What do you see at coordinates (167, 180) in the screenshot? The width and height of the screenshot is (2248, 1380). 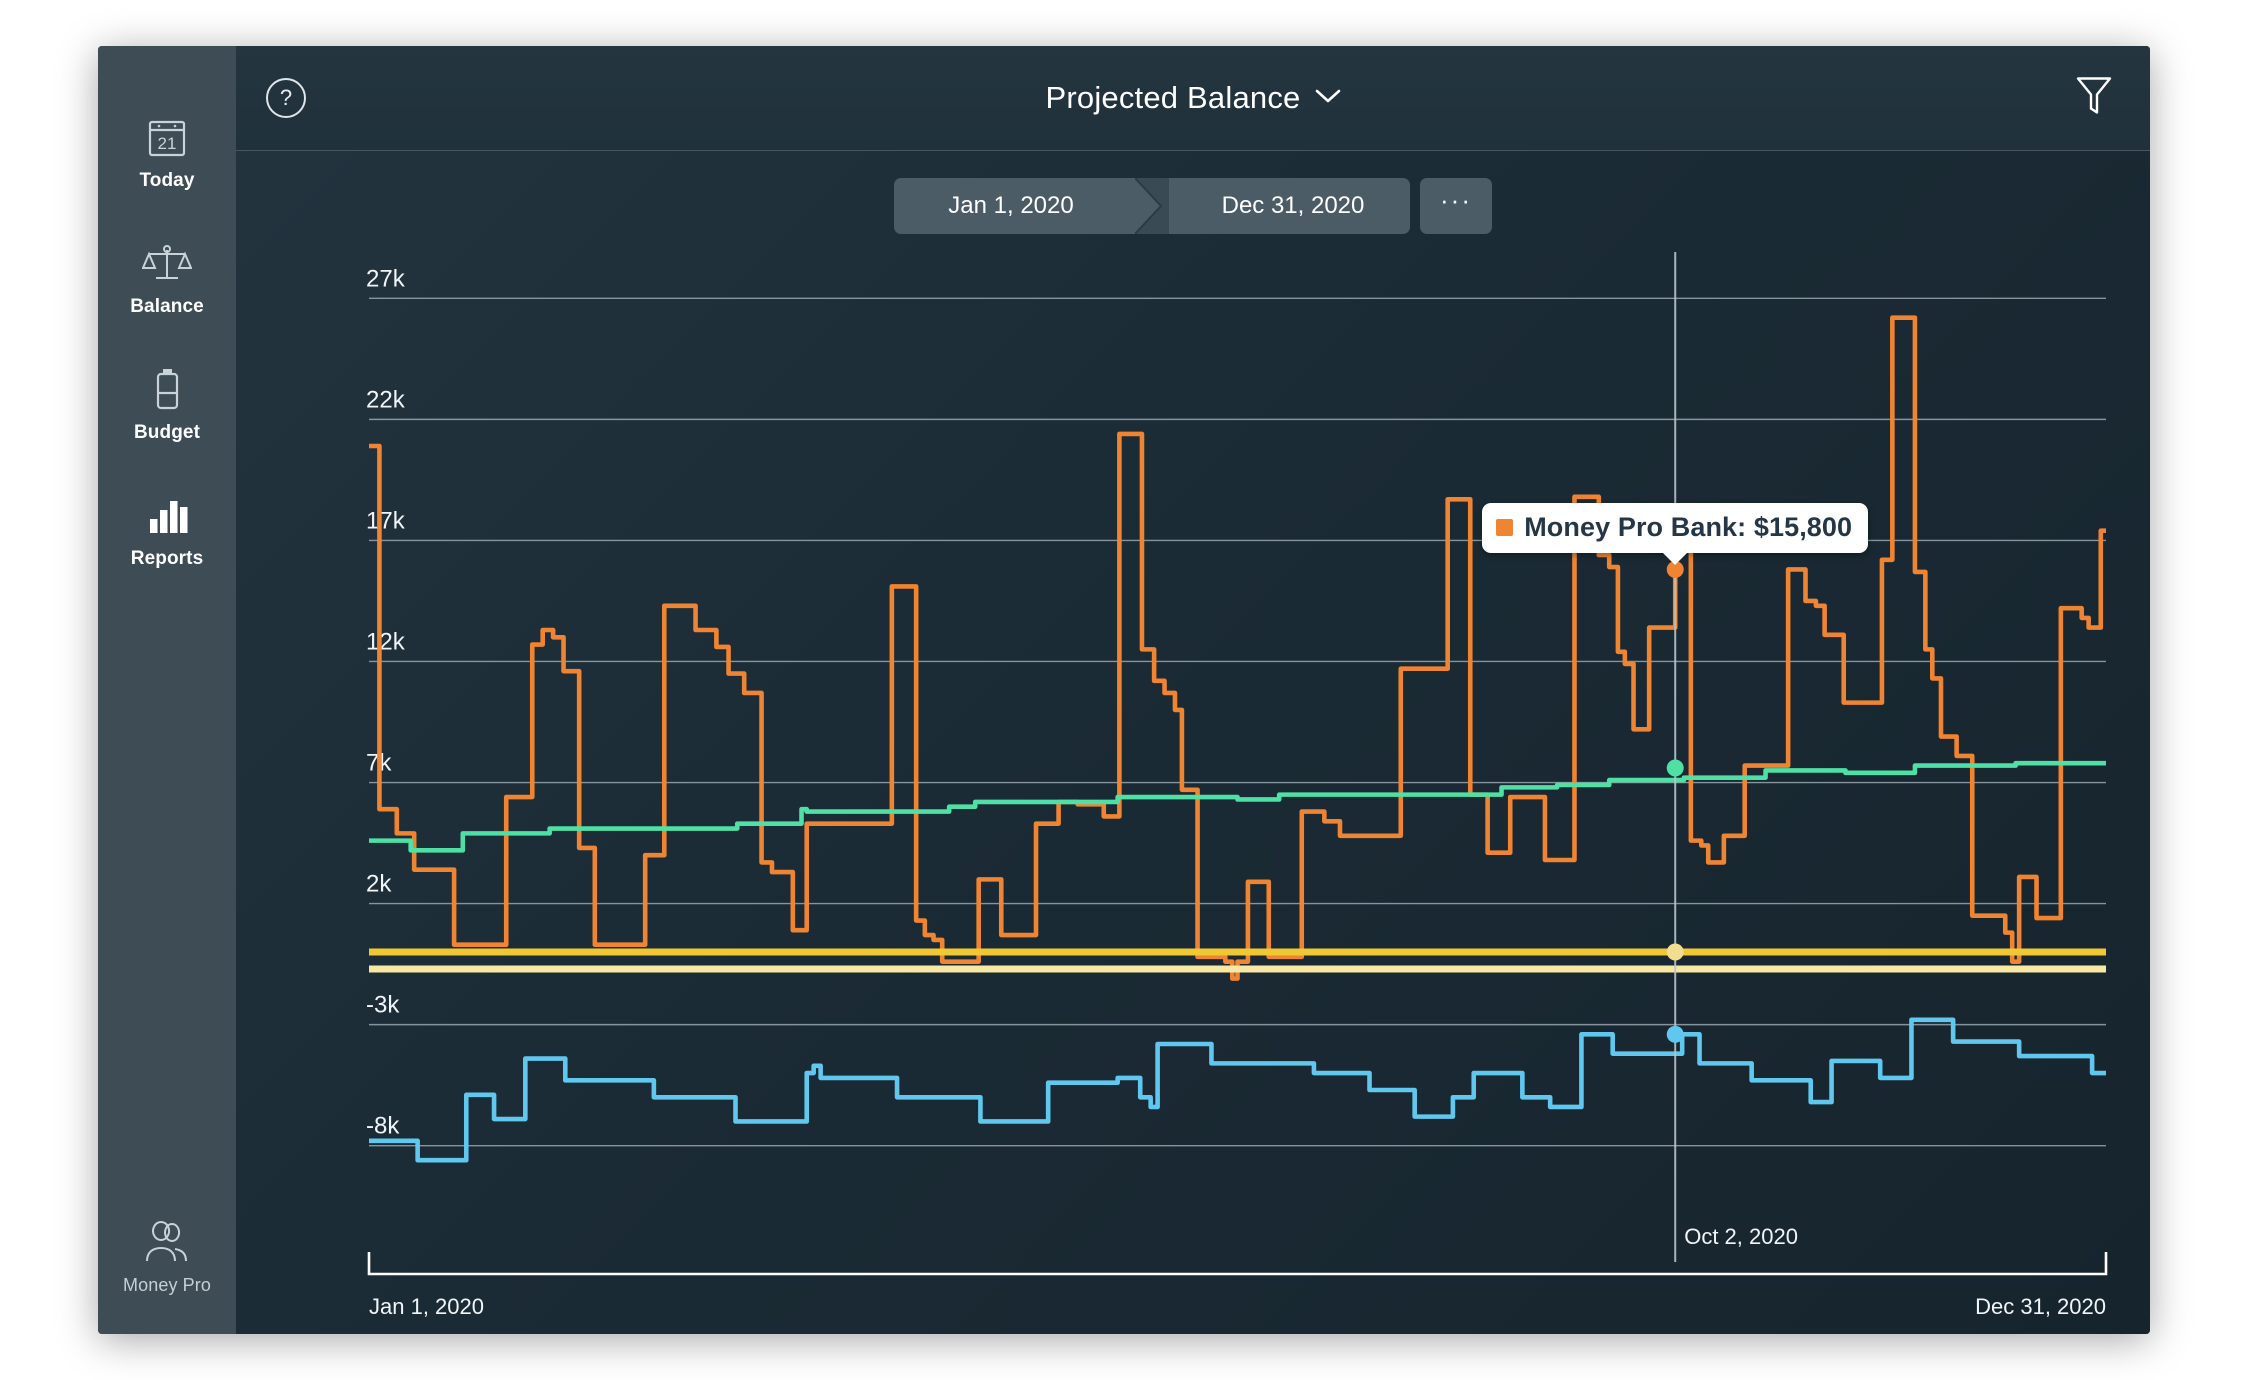 I see `sidebar-item-label: Today` at bounding box center [167, 180].